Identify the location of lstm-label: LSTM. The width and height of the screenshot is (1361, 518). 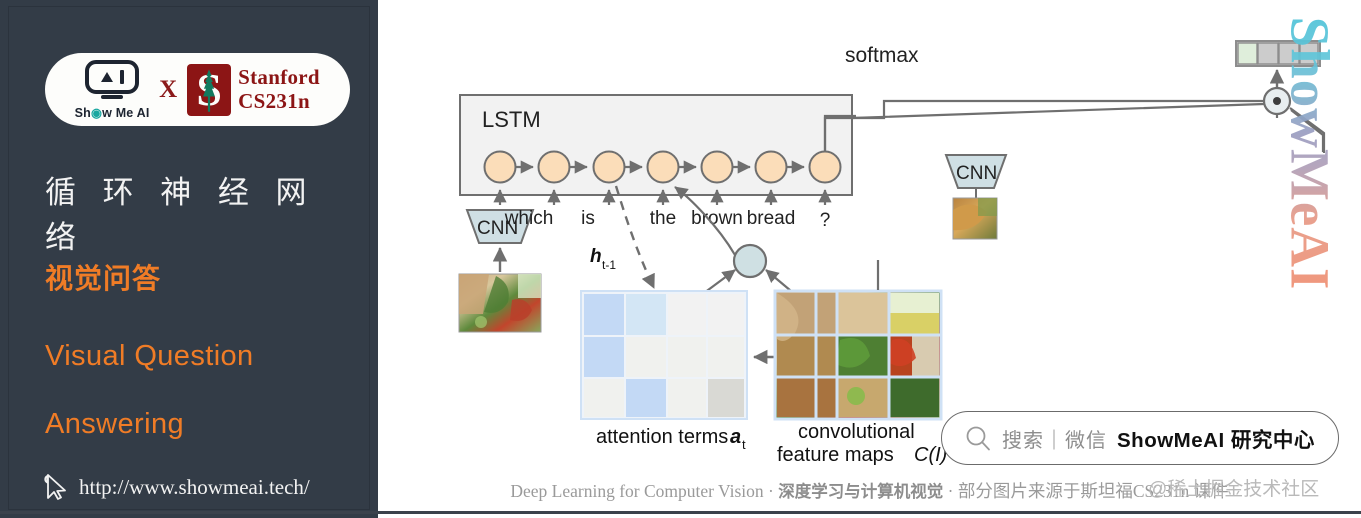
(511, 119).